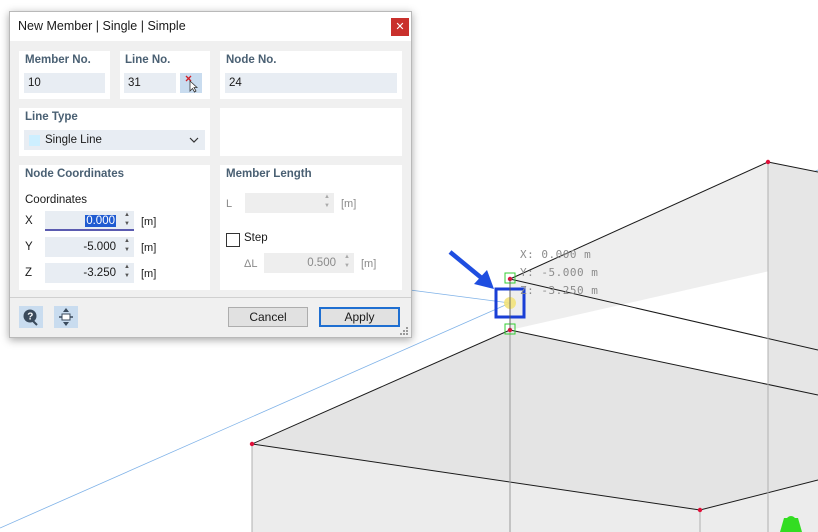 Image resolution: width=818 pixels, height=532 pixels. I want to click on coordinates-sublabel: Coordinates, so click(56, 200).